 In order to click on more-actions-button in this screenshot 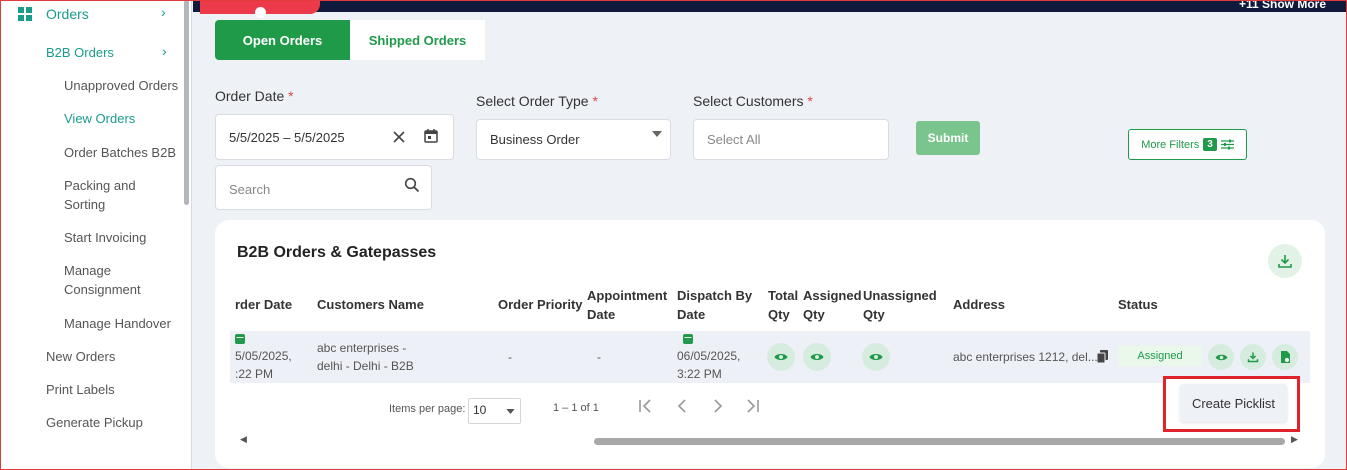, I will do `click(1285, 357)`.